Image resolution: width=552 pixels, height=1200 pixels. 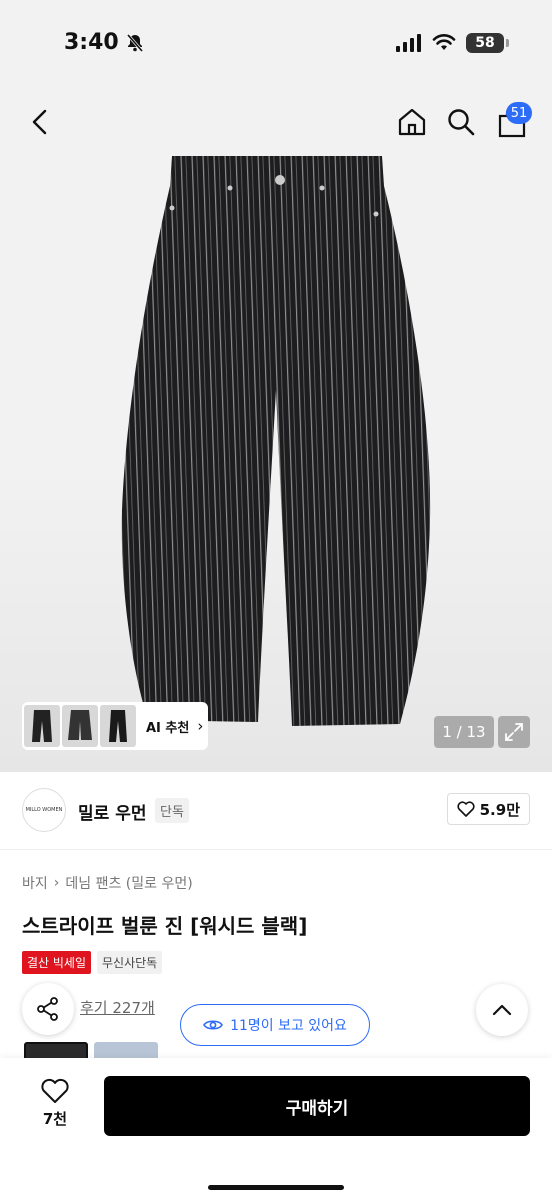 I want to click on expand-button, so click(x=514, y=732).